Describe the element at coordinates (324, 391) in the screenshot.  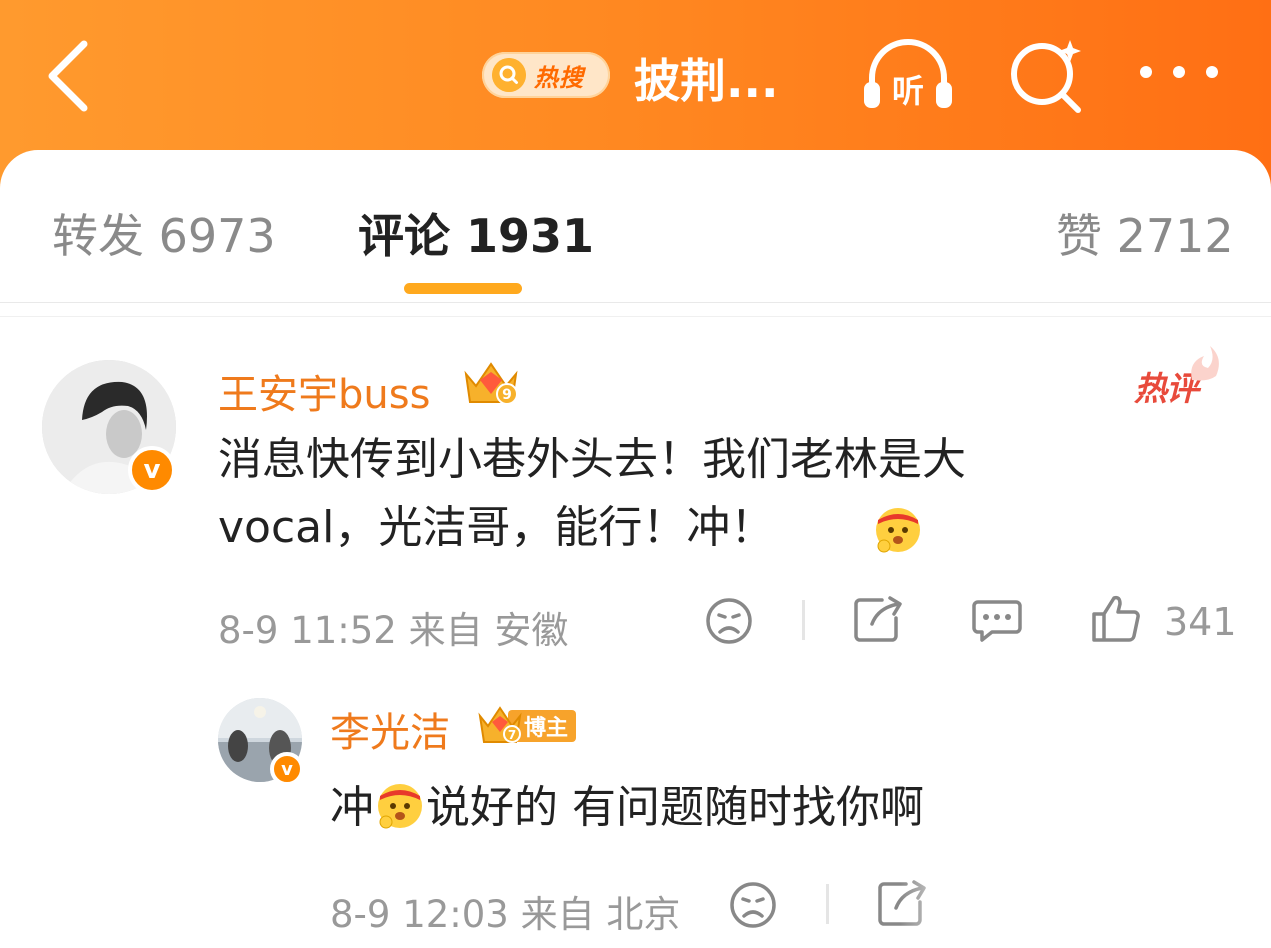
I see `comment-username: 王安宇buss` at that location.